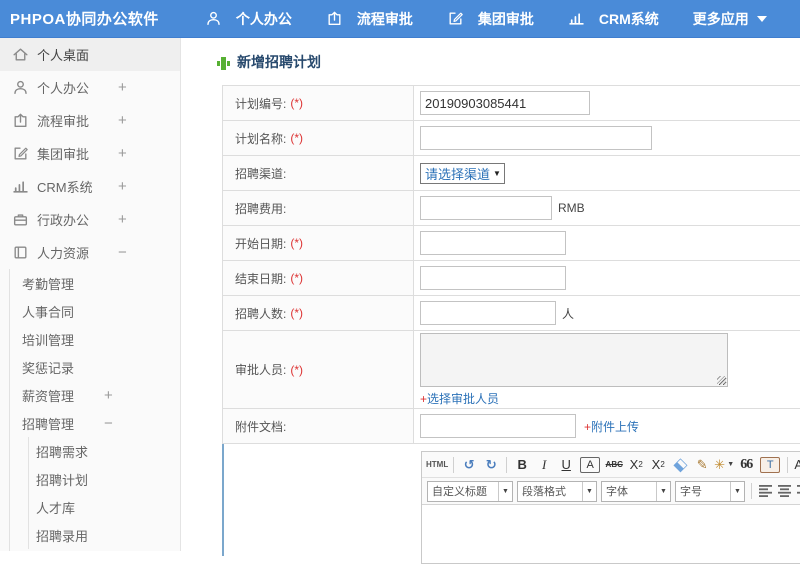 The height and width of the screenshot is (564, 800). What do you see at coordinates (522, 465) in the screenshot?
I see `bold-button: B` at bounding box center [522, 465].